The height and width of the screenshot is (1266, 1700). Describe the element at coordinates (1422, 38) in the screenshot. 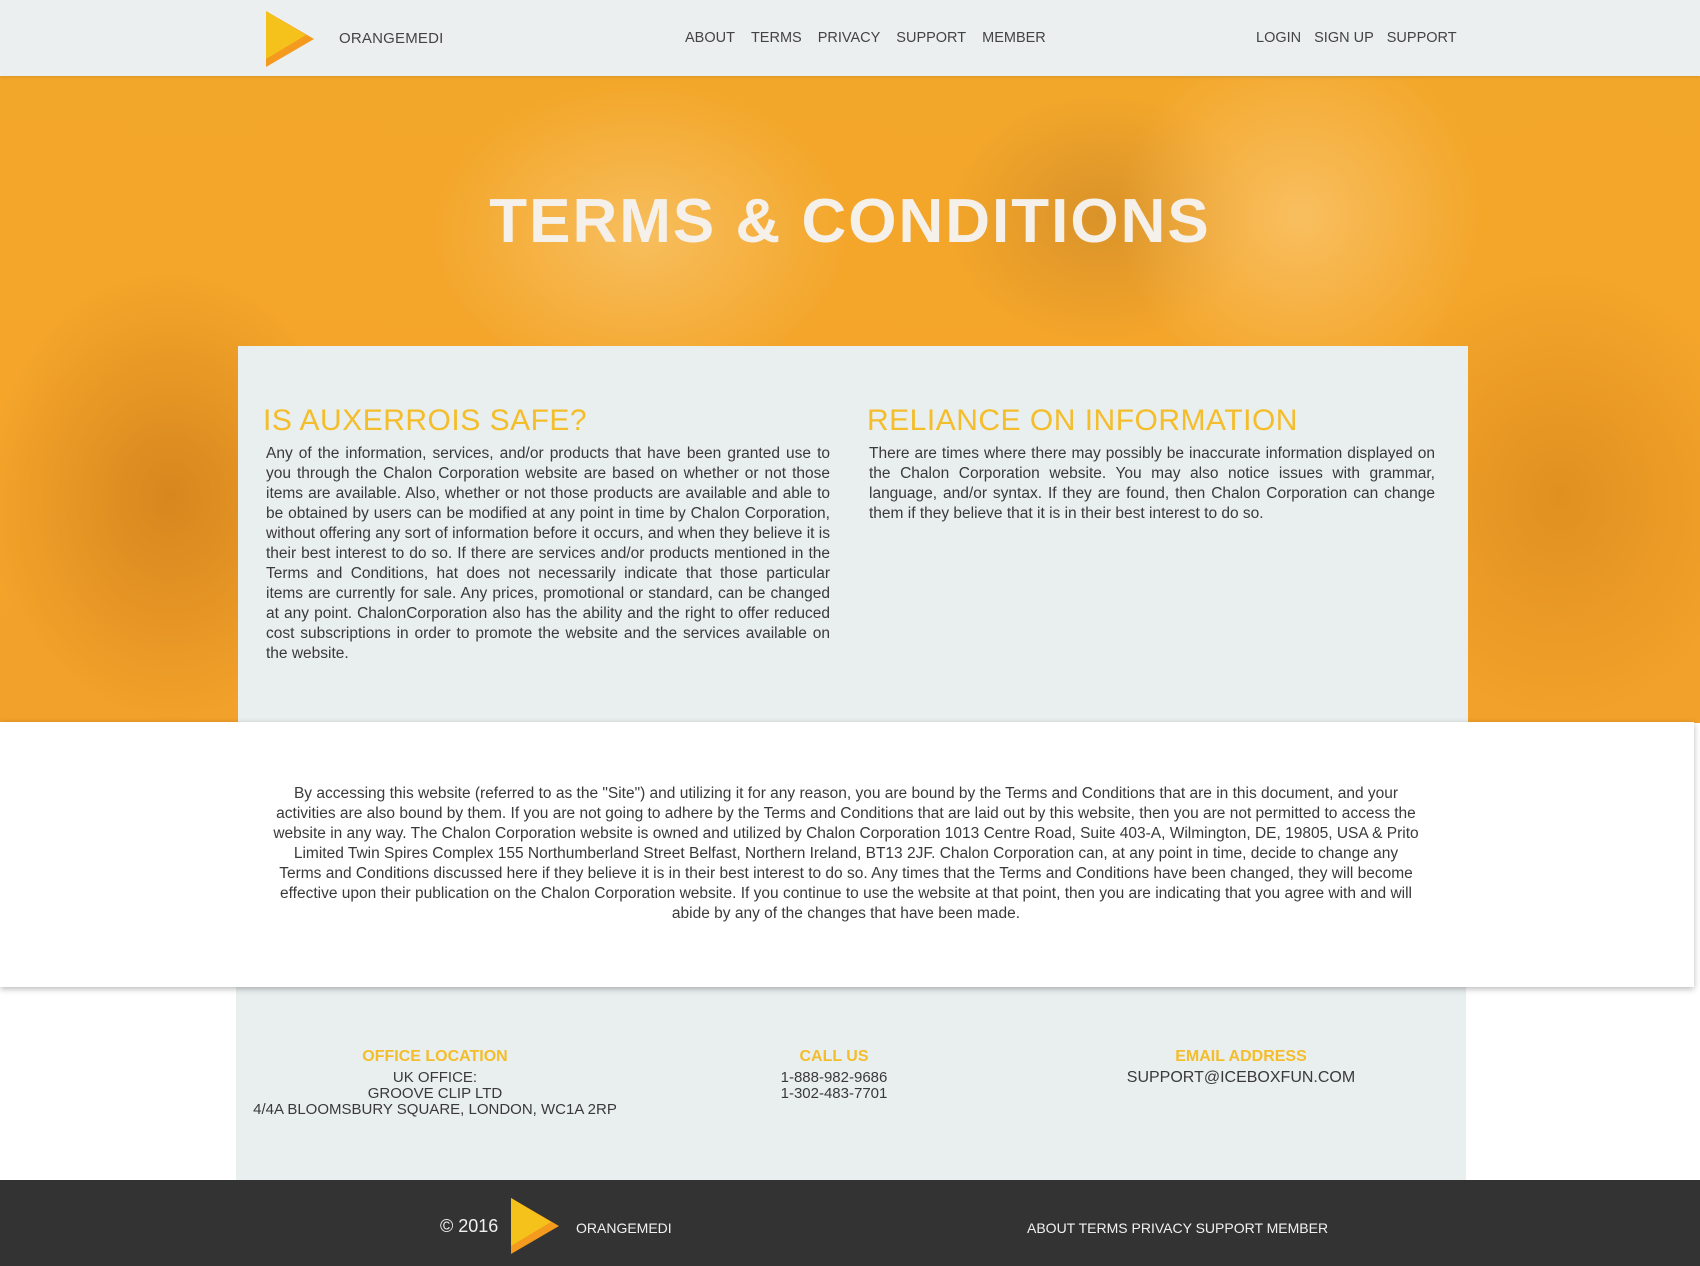

I see `support-link: SUPPORT` at that location.